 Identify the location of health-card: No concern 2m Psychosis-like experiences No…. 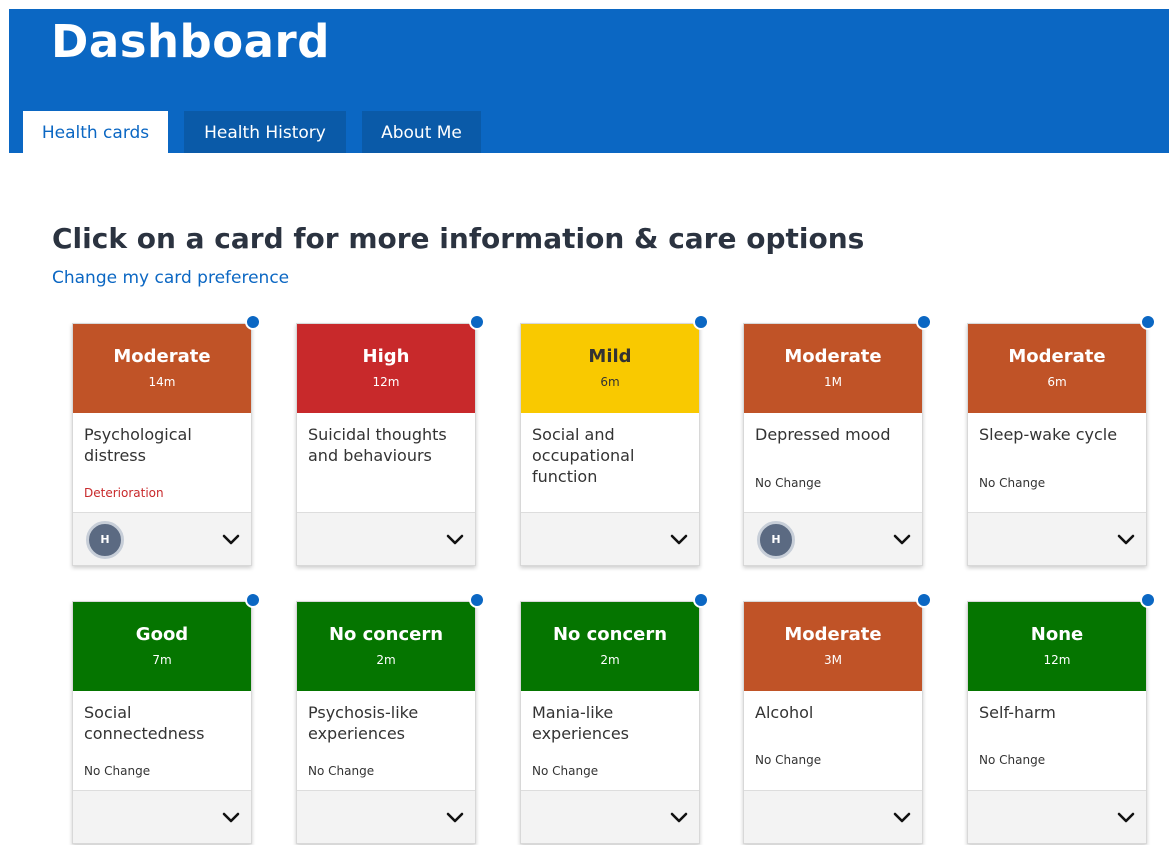
(390, 718).